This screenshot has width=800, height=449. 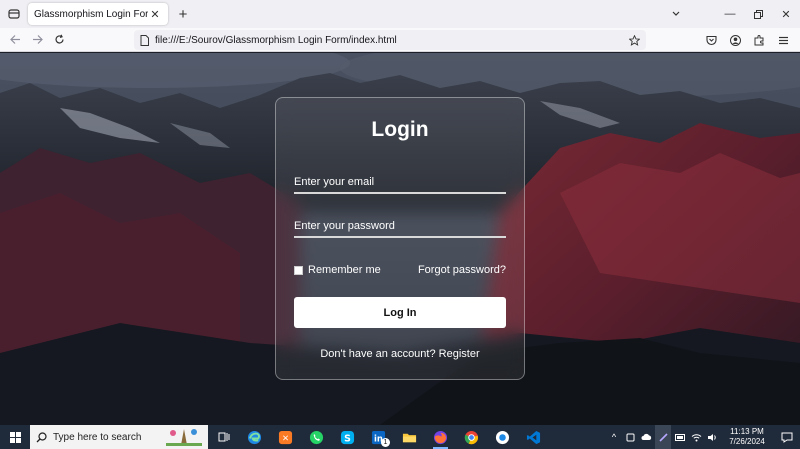 What do you see at coordinates (144, 40) in the screenshot?
I see `page-icon` at bounding box center [144, 40].